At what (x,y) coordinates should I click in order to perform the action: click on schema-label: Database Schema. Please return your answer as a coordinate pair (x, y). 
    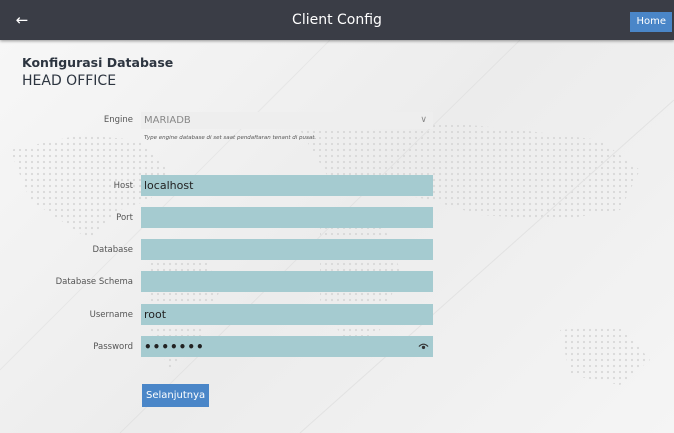
    Looking at the image, I should click on (94, 282).